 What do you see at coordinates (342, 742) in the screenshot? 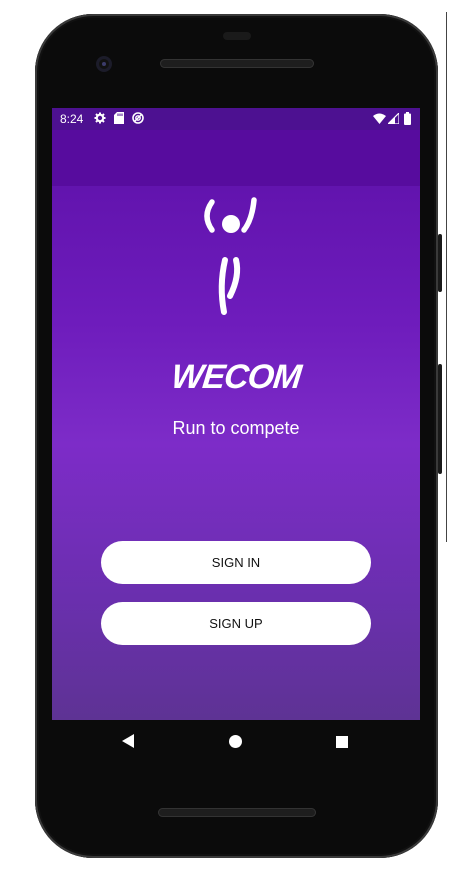
I see `recent-apps-icon` at bounding box center [342, 742].